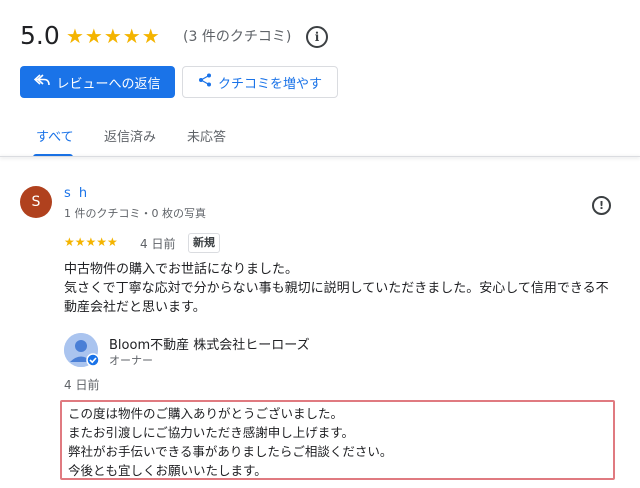 The height and width of the screenshot is (488, 640). Describe the element at coordinates (135, 213) in the screenshot. I see `reviewer-meta: 1 件のクチコミ・0 枚の写真` at that location.